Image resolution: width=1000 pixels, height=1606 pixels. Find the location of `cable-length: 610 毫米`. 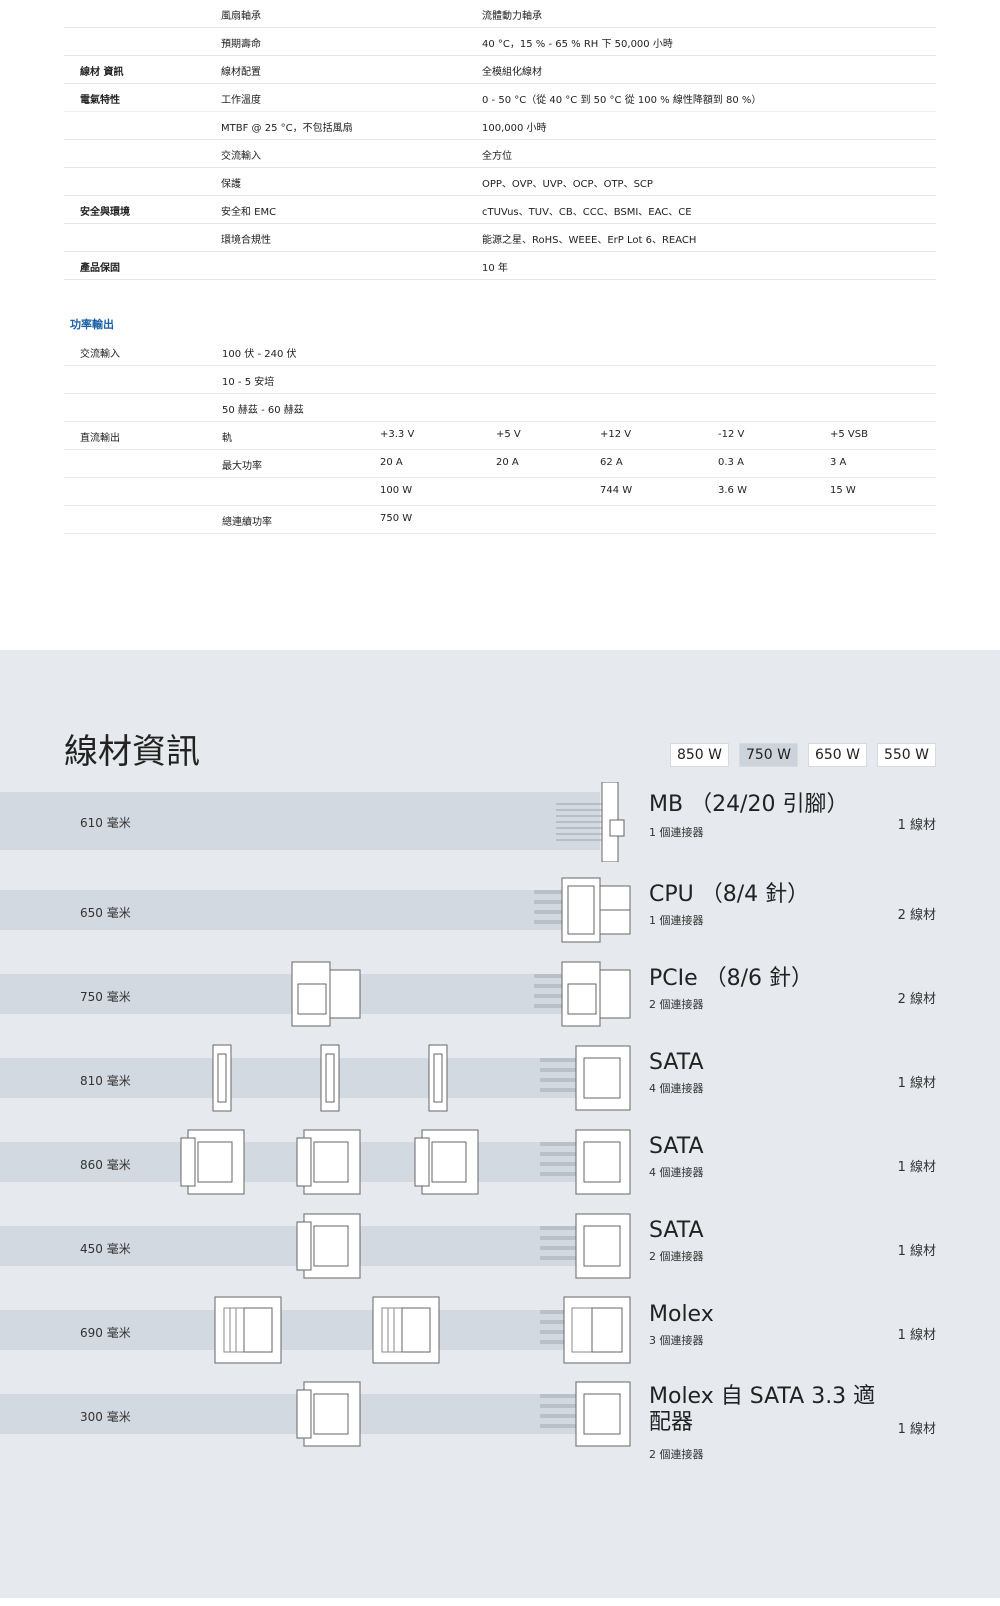

cable-length: 610 毫米 is located at coordinates (105, 823).